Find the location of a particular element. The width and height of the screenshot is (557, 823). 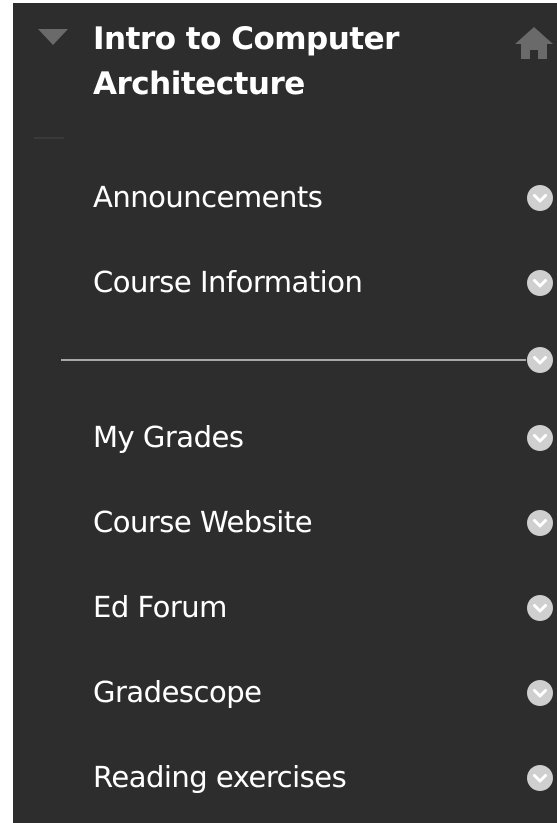

menu-link: Course Information is located at coordinates (309, 282).